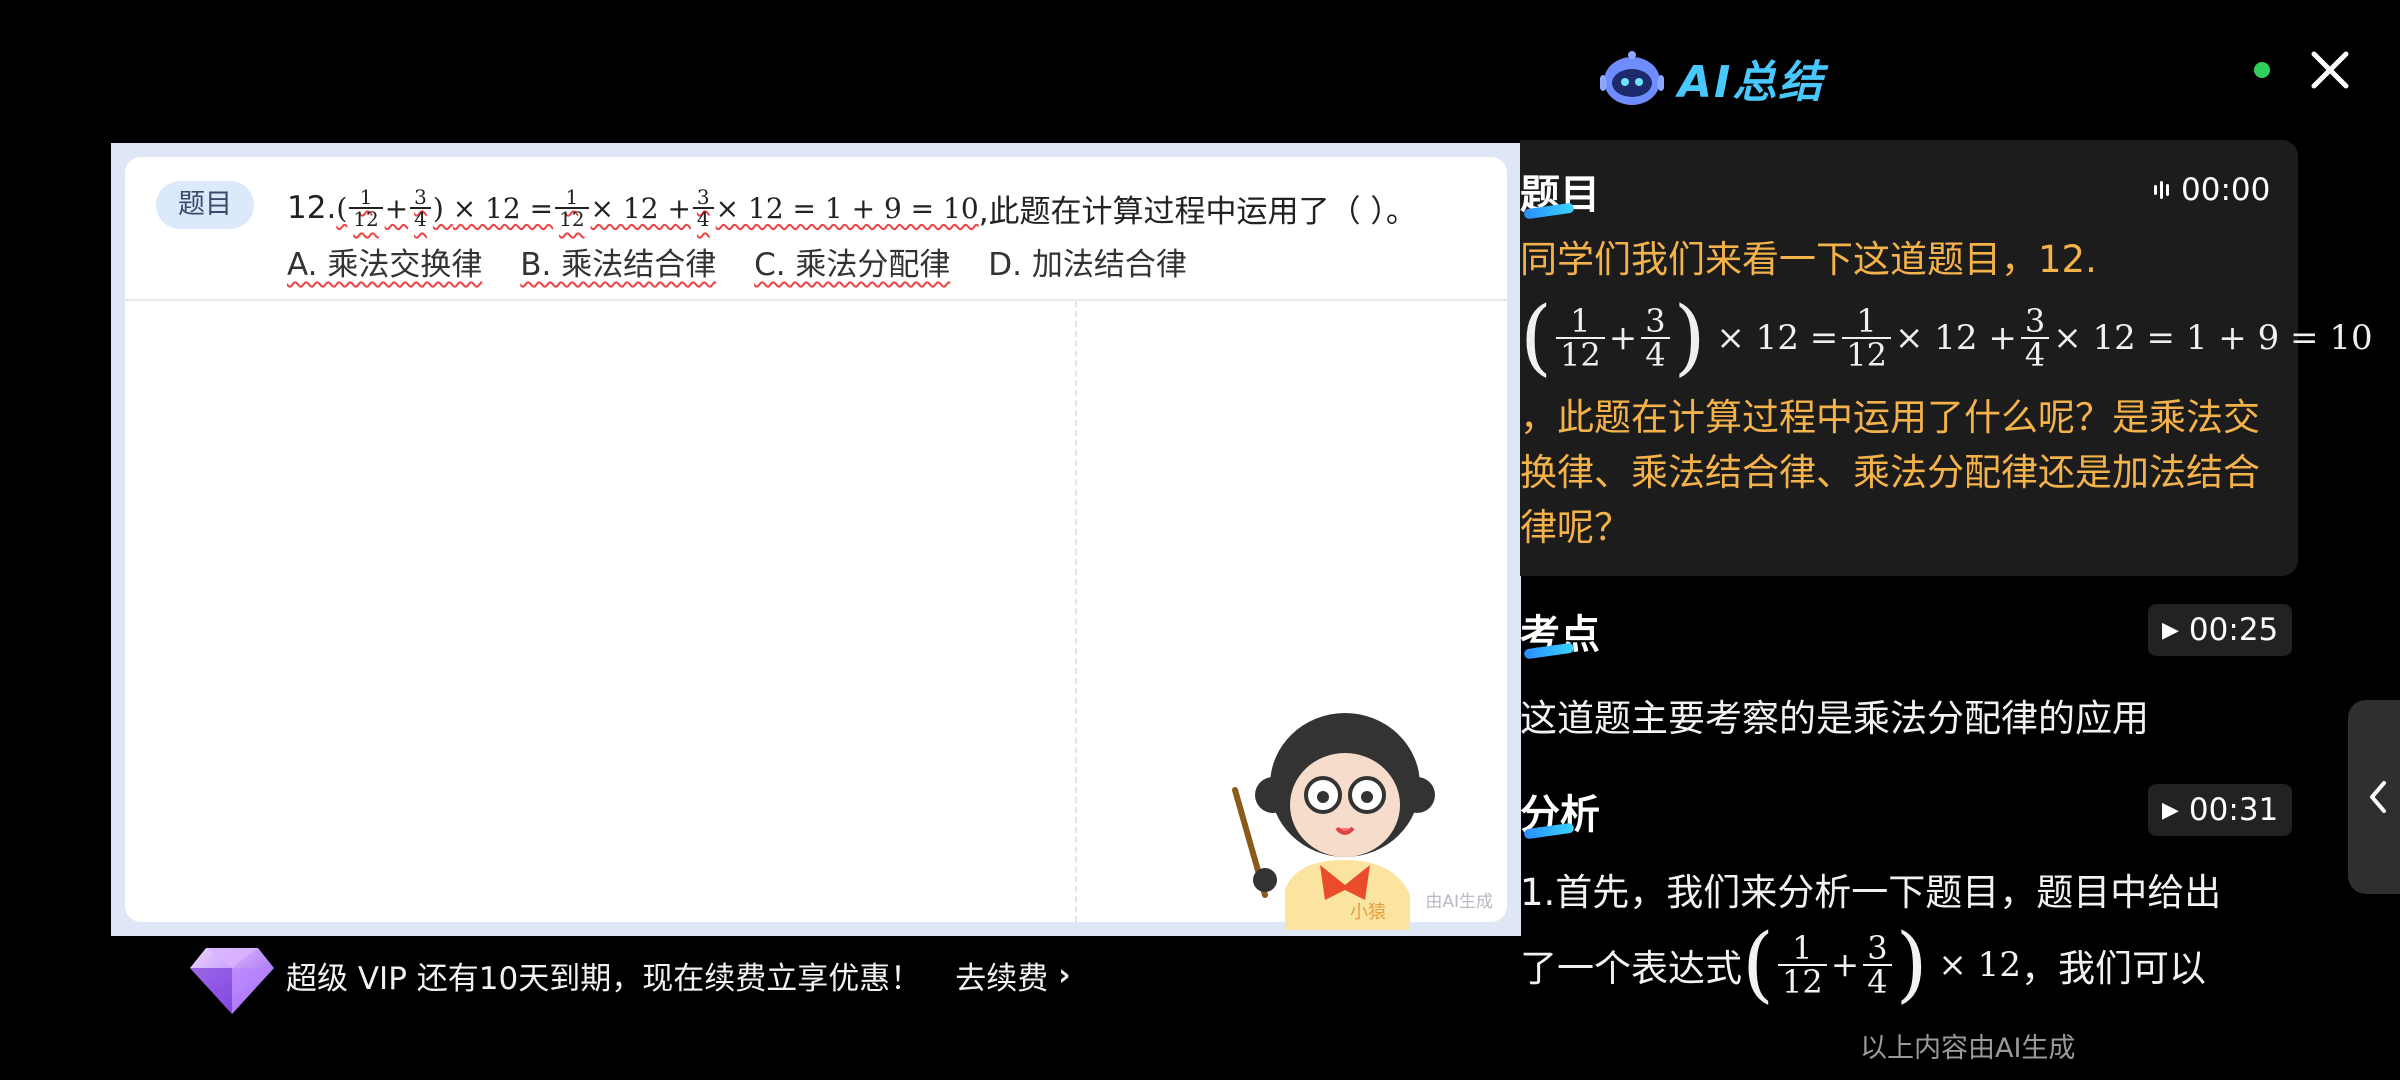 The width and height of the screenshot is (2400, 1080). Describe the element at coordinates (2233, 630) in the screenshot. I see `exam-point-time: 00:25` at that location.